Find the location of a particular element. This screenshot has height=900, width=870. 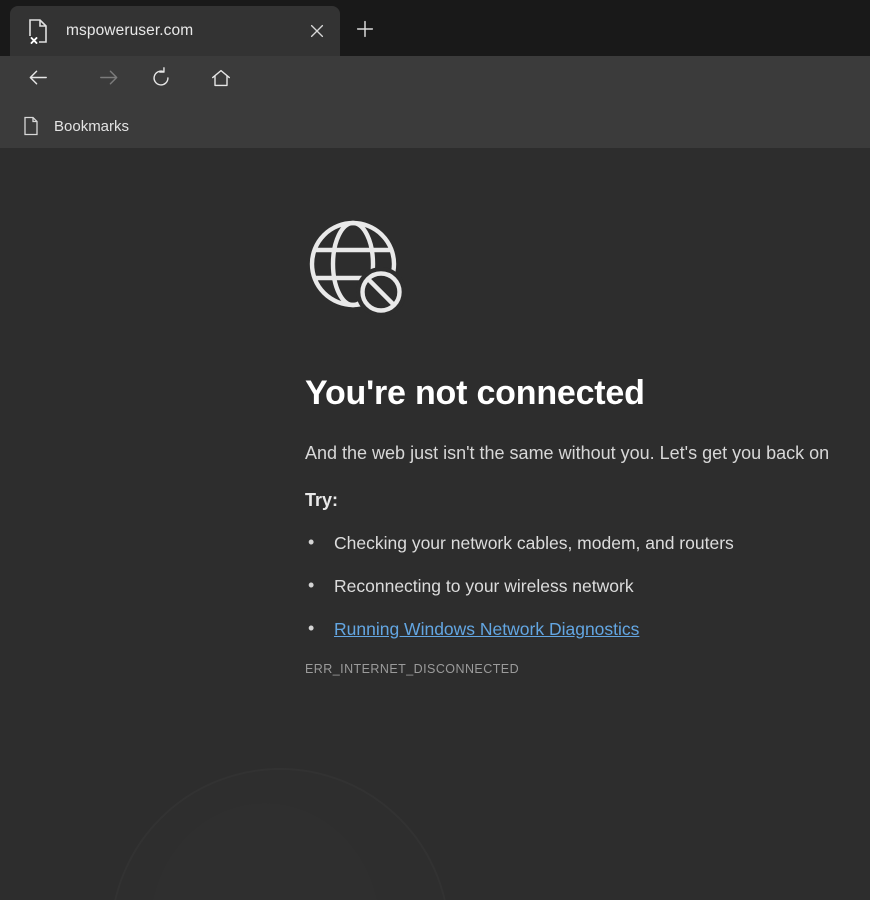

tab-title: mspoweruser.com is located at coordinates (130, 30).